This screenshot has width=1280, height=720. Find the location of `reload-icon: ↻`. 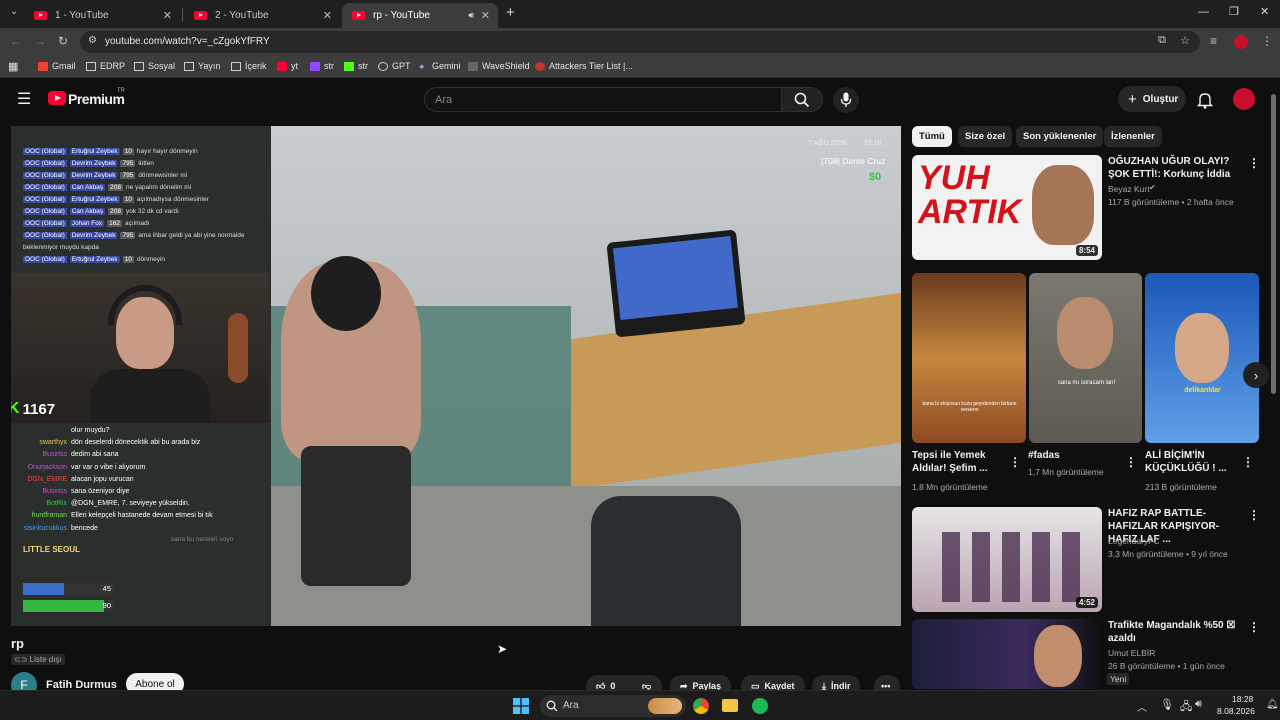

reload-icon: ↻ is located at coordinates (63, 41).